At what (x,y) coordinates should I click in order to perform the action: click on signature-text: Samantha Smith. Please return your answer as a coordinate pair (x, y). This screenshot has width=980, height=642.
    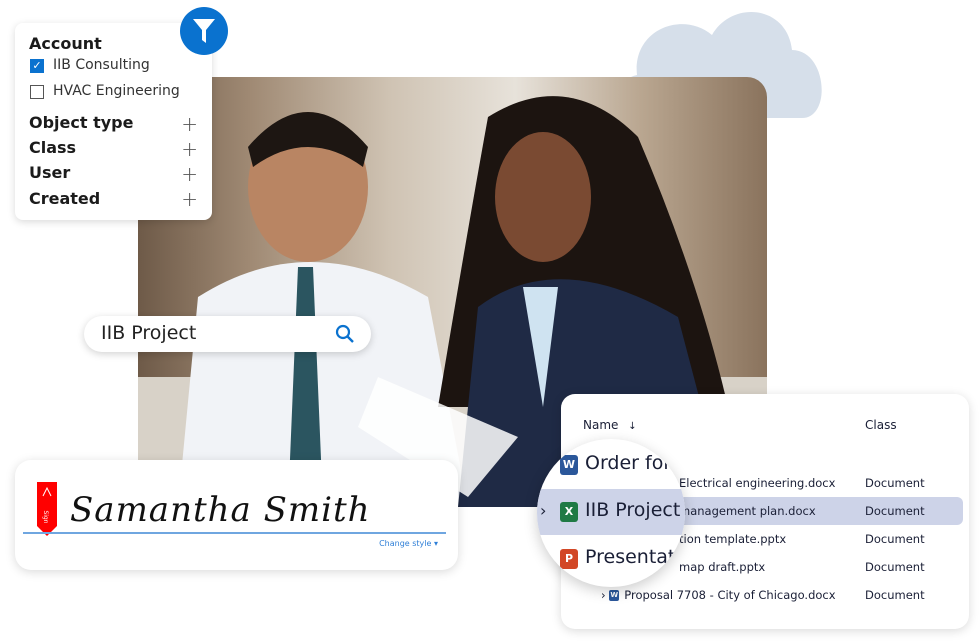
    Looking at the image, I should click on (220, 510).